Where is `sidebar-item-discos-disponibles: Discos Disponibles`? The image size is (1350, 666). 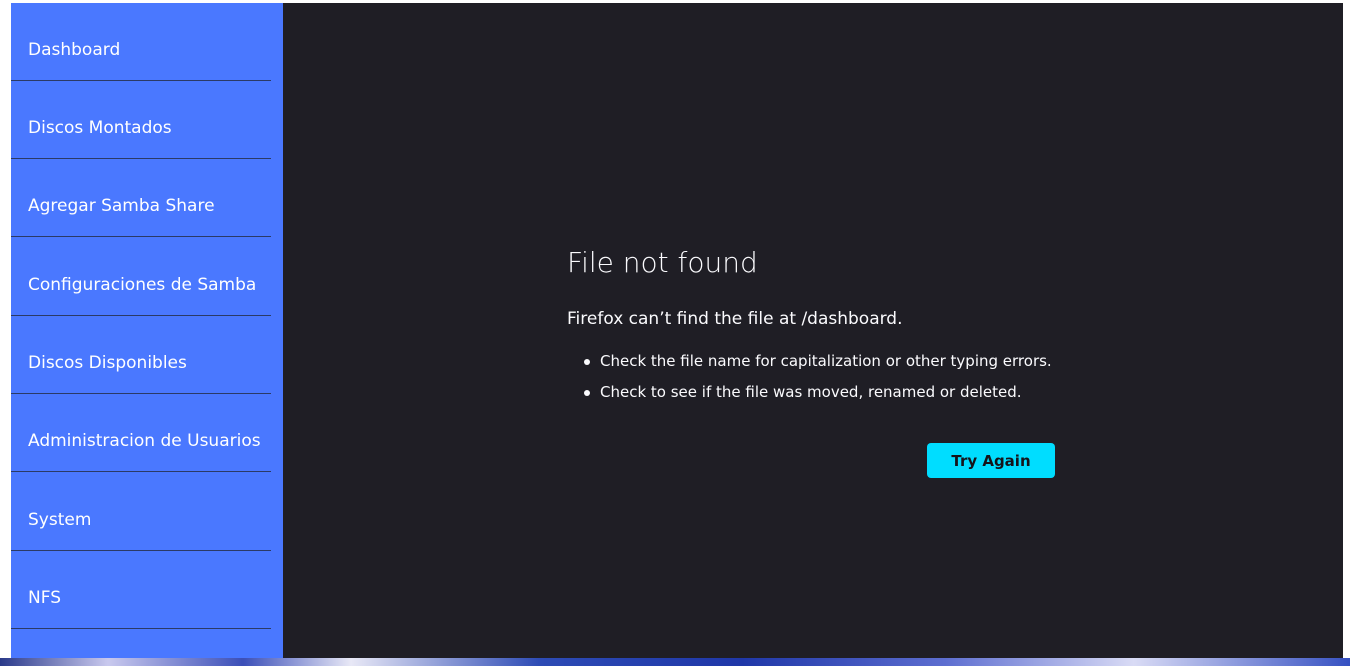
sidebar-item-discos-disponibles: Discos Disponibles is located at coordinates (141, 355).